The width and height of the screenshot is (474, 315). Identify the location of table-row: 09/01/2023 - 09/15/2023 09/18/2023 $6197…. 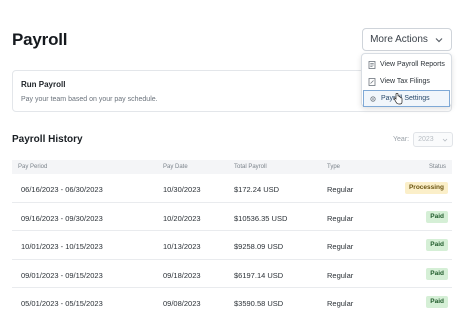
(232, 274).